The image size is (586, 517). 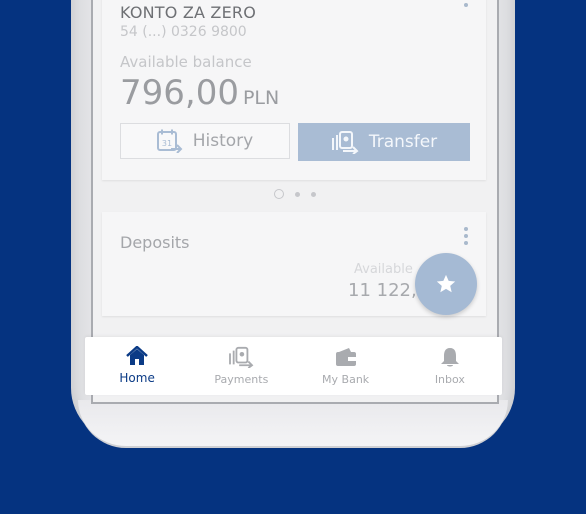 What do you see at coordinates (383, 269) in the screenshot?
I see `deposits-available-label: Available` at bounding box center [383, 269].